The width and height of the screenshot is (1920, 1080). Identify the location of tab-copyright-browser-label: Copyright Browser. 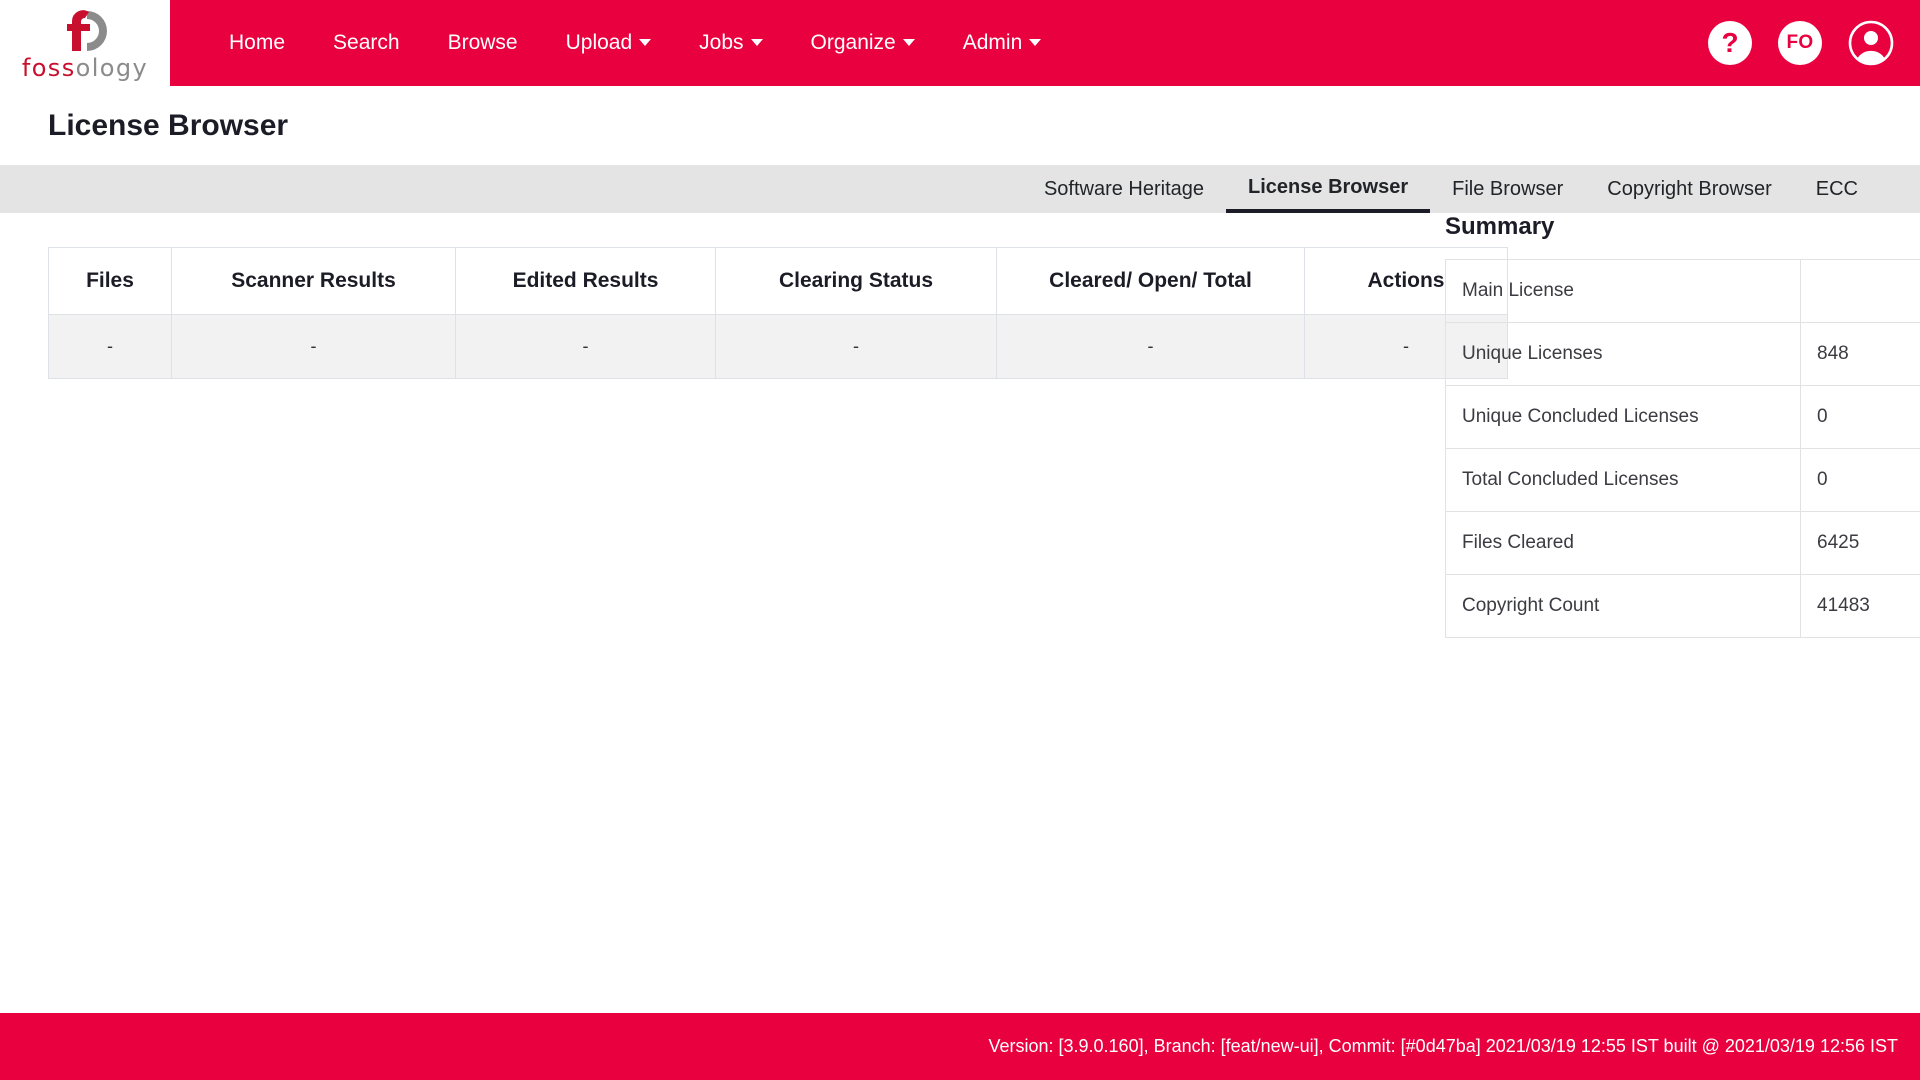
(1689, 188).